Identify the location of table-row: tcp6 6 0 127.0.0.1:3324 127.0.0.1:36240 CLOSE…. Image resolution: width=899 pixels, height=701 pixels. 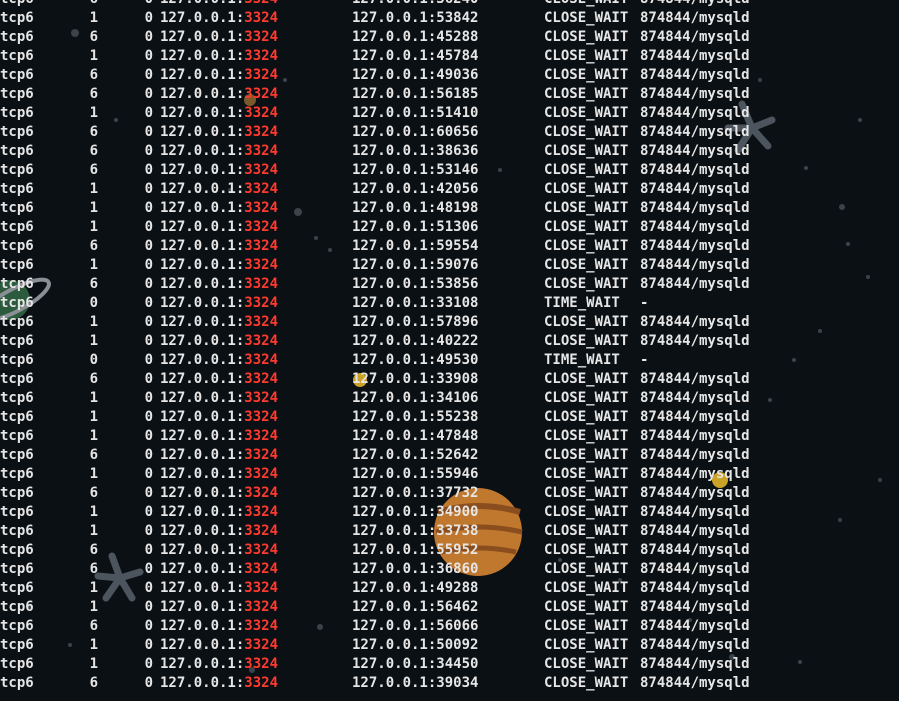
(449, 4).